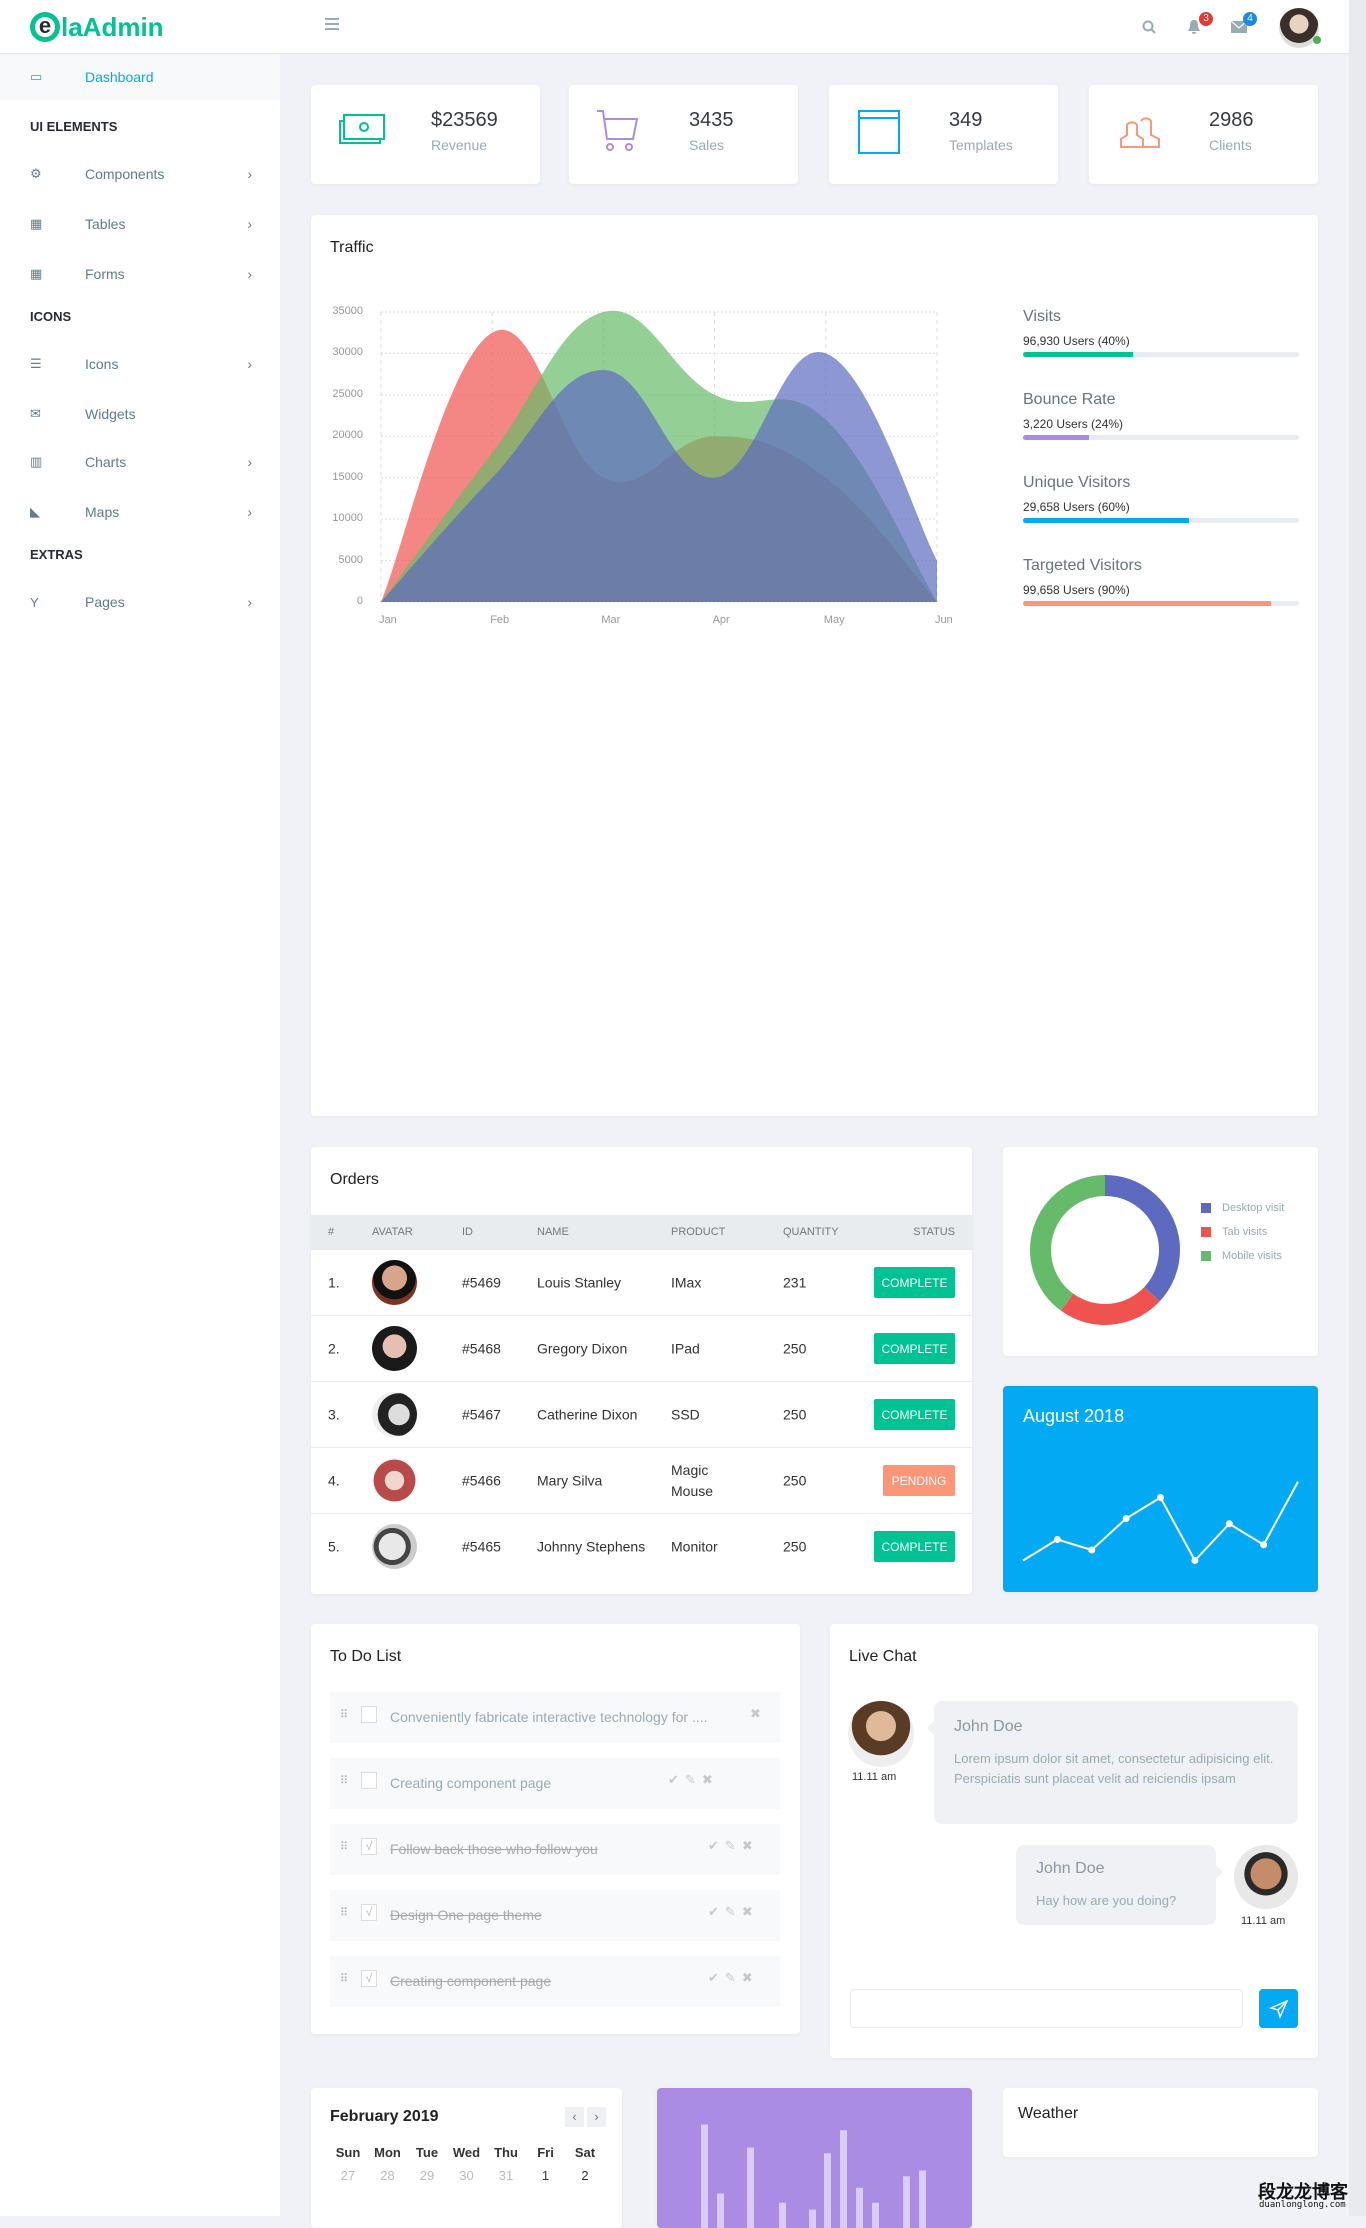 This screenshot has height=2228, width=1366. What do you see at coordinates (140, 274) in the screenshot?
I see `sidebar-item-forms: ▦Forms›` at bounding box center [140, 274].